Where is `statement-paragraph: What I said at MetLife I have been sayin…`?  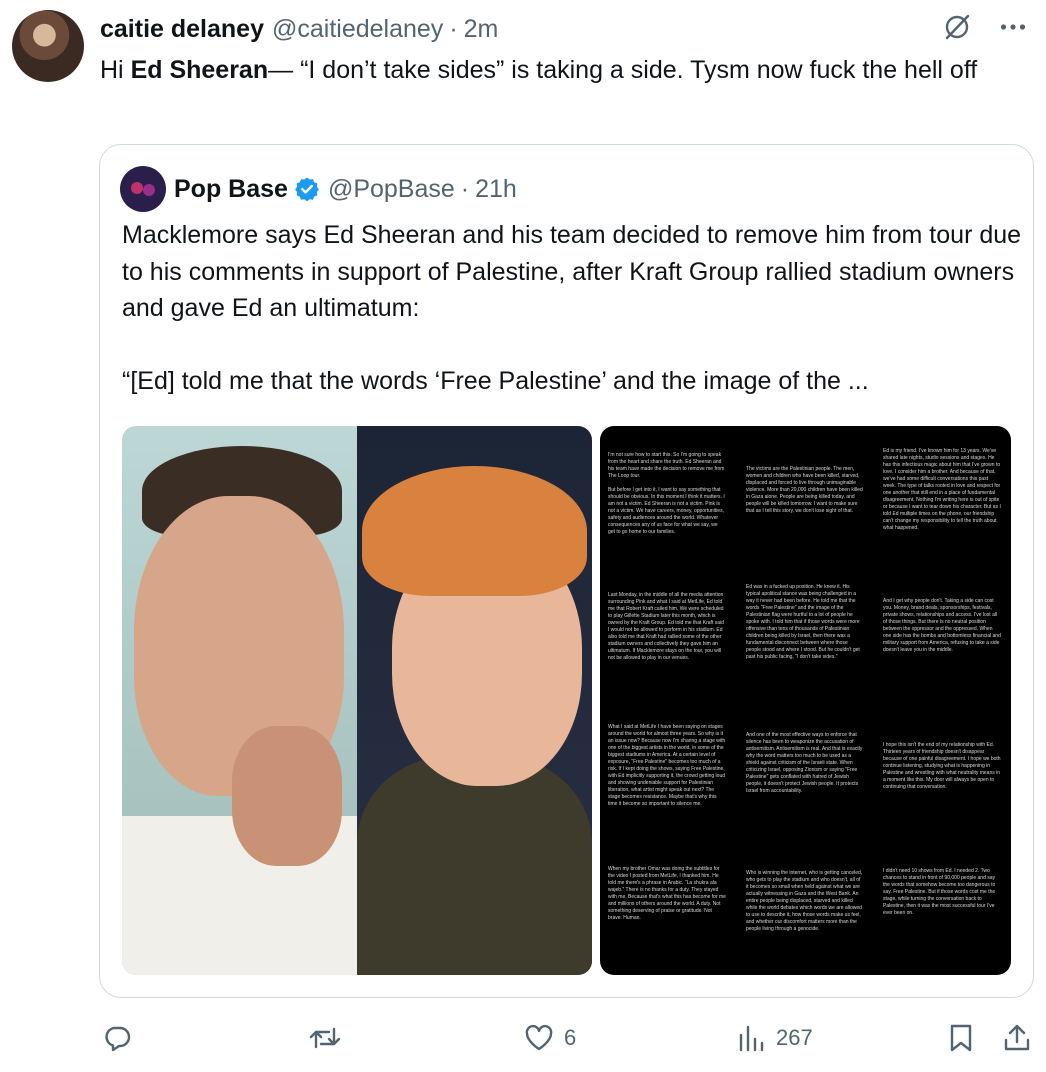 statement-paragraph: What I said at MetLife I have been sayin… is located at coordinates (667, 765).